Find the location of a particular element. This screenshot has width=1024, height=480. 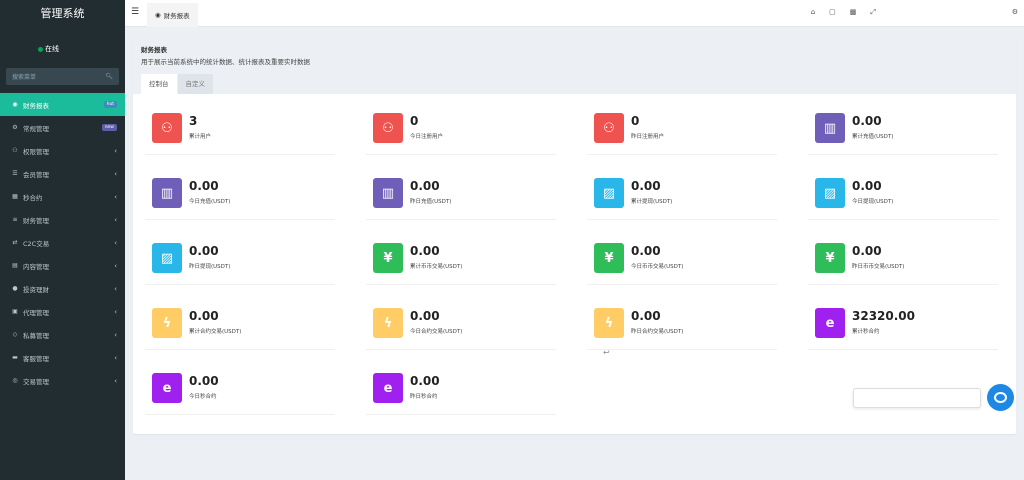

topbar-tools: ⌂ ▢ ▩ ⤢ is located at coordinates (843, 12).